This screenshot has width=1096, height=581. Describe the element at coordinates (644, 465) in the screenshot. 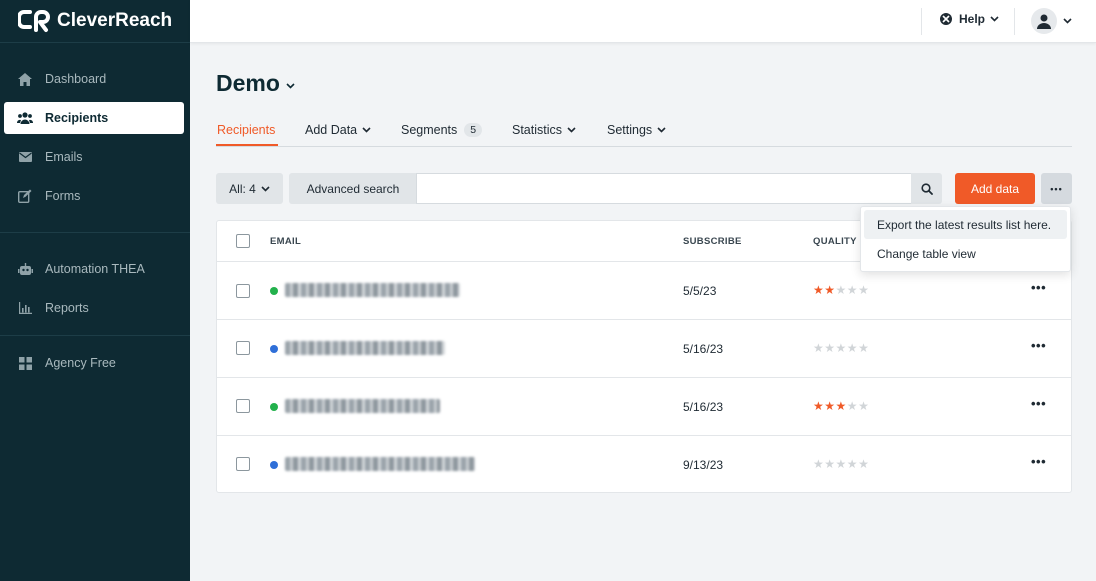

I see `table-row: 9/13/23 ★★★★★ •••` at that location.